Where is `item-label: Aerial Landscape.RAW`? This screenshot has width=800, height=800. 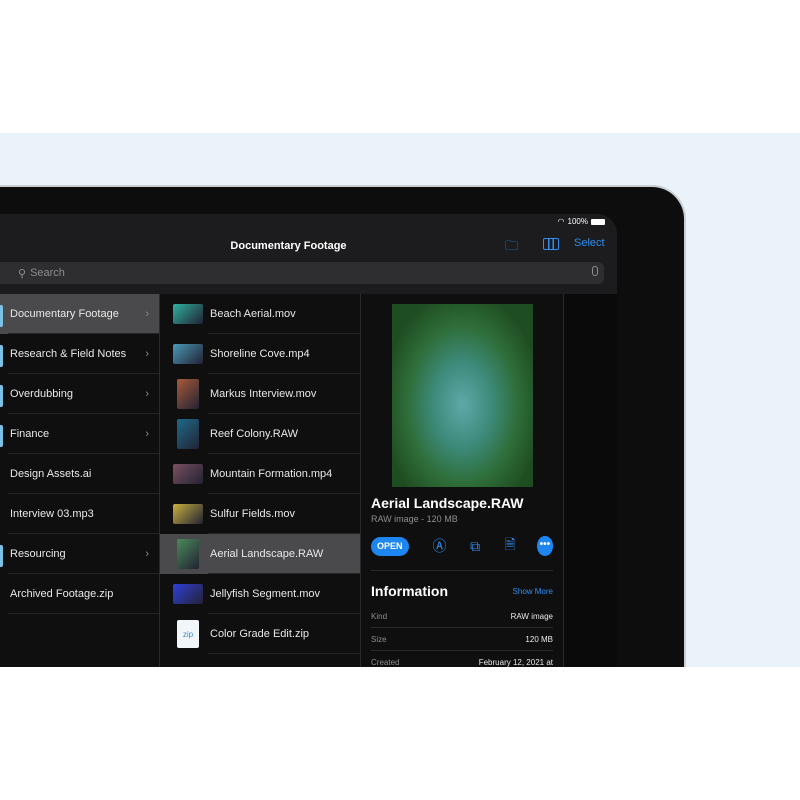
item-label: Aerial Landscape.RAW is located at coordinates (267, 554).